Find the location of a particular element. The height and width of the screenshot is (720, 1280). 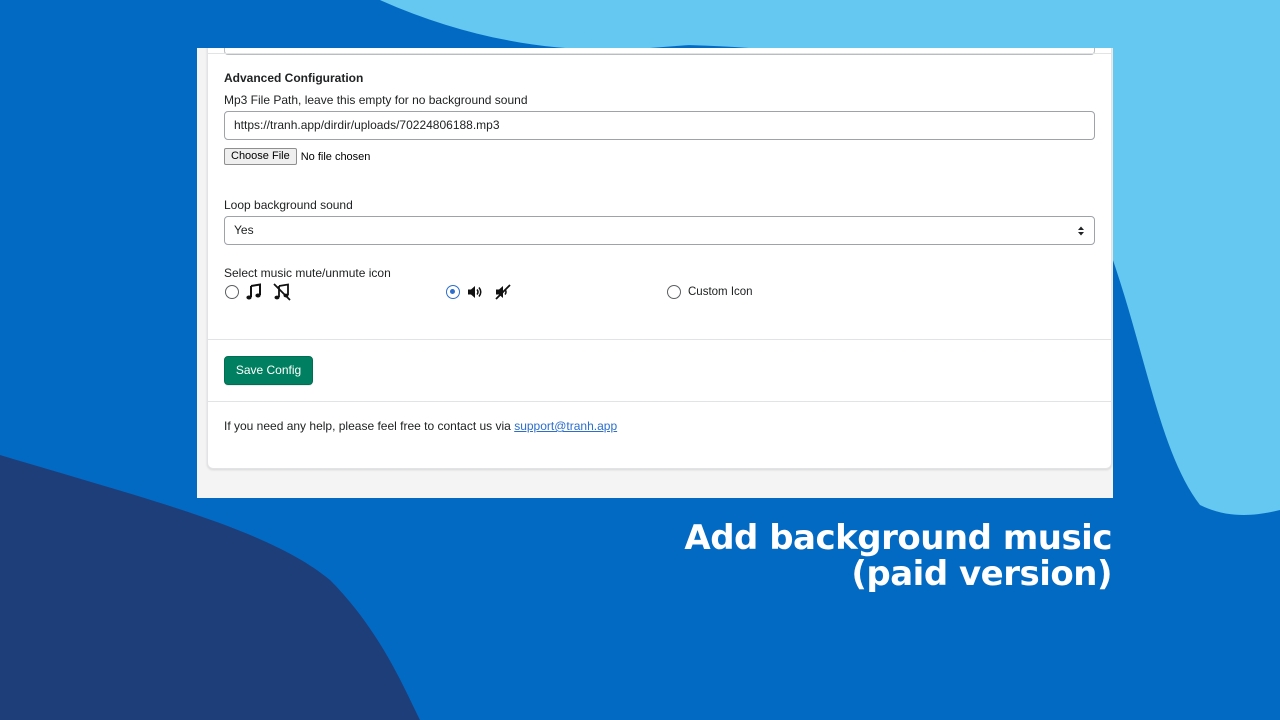

file-picker: Choose File No file chosen is located at coordinates (297, 156).